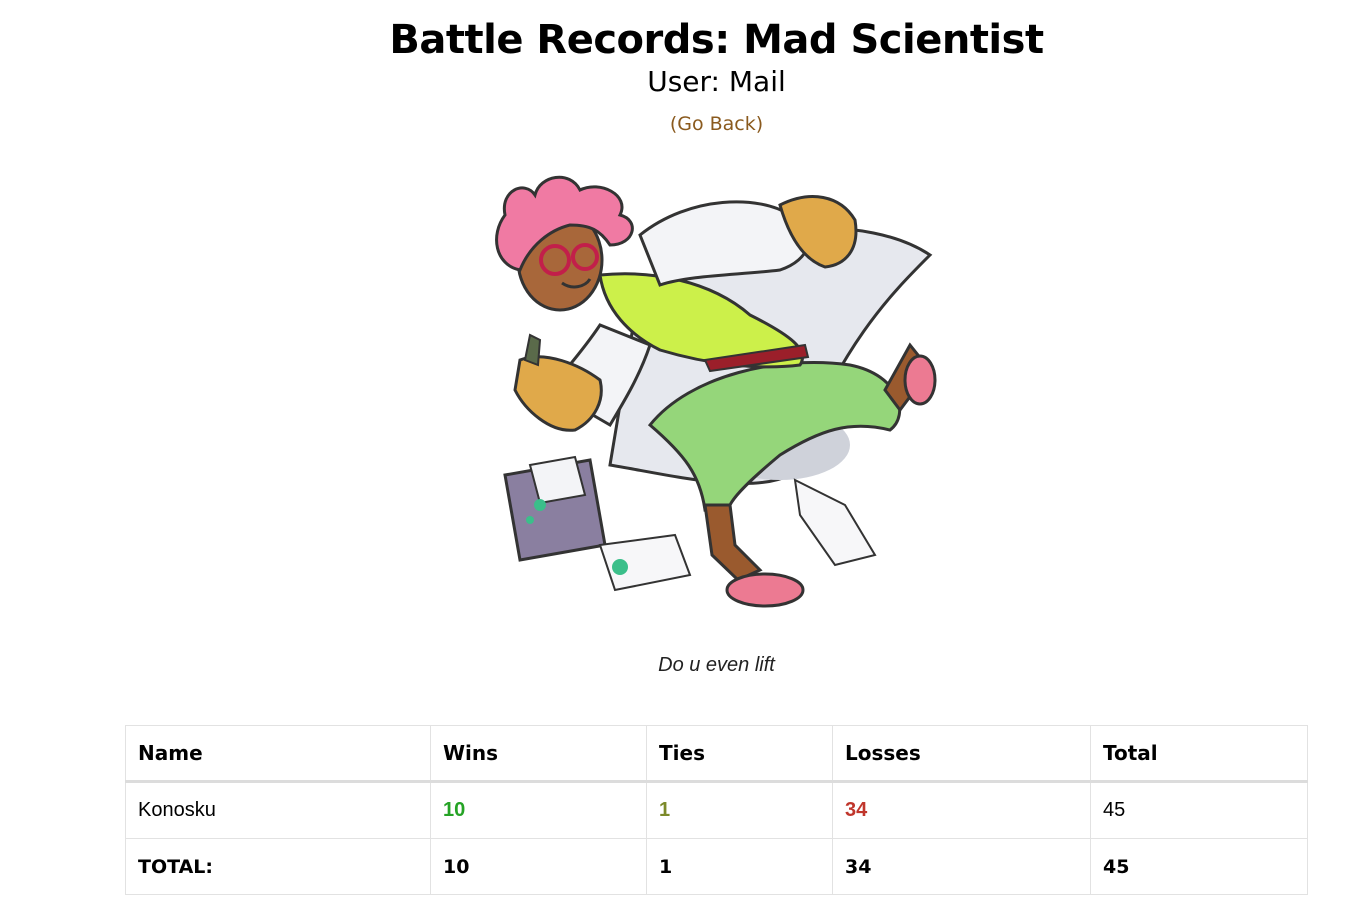 The image size is (1363, 904). I want to click on user-subtitle: User: Mail, so click(716, 81).